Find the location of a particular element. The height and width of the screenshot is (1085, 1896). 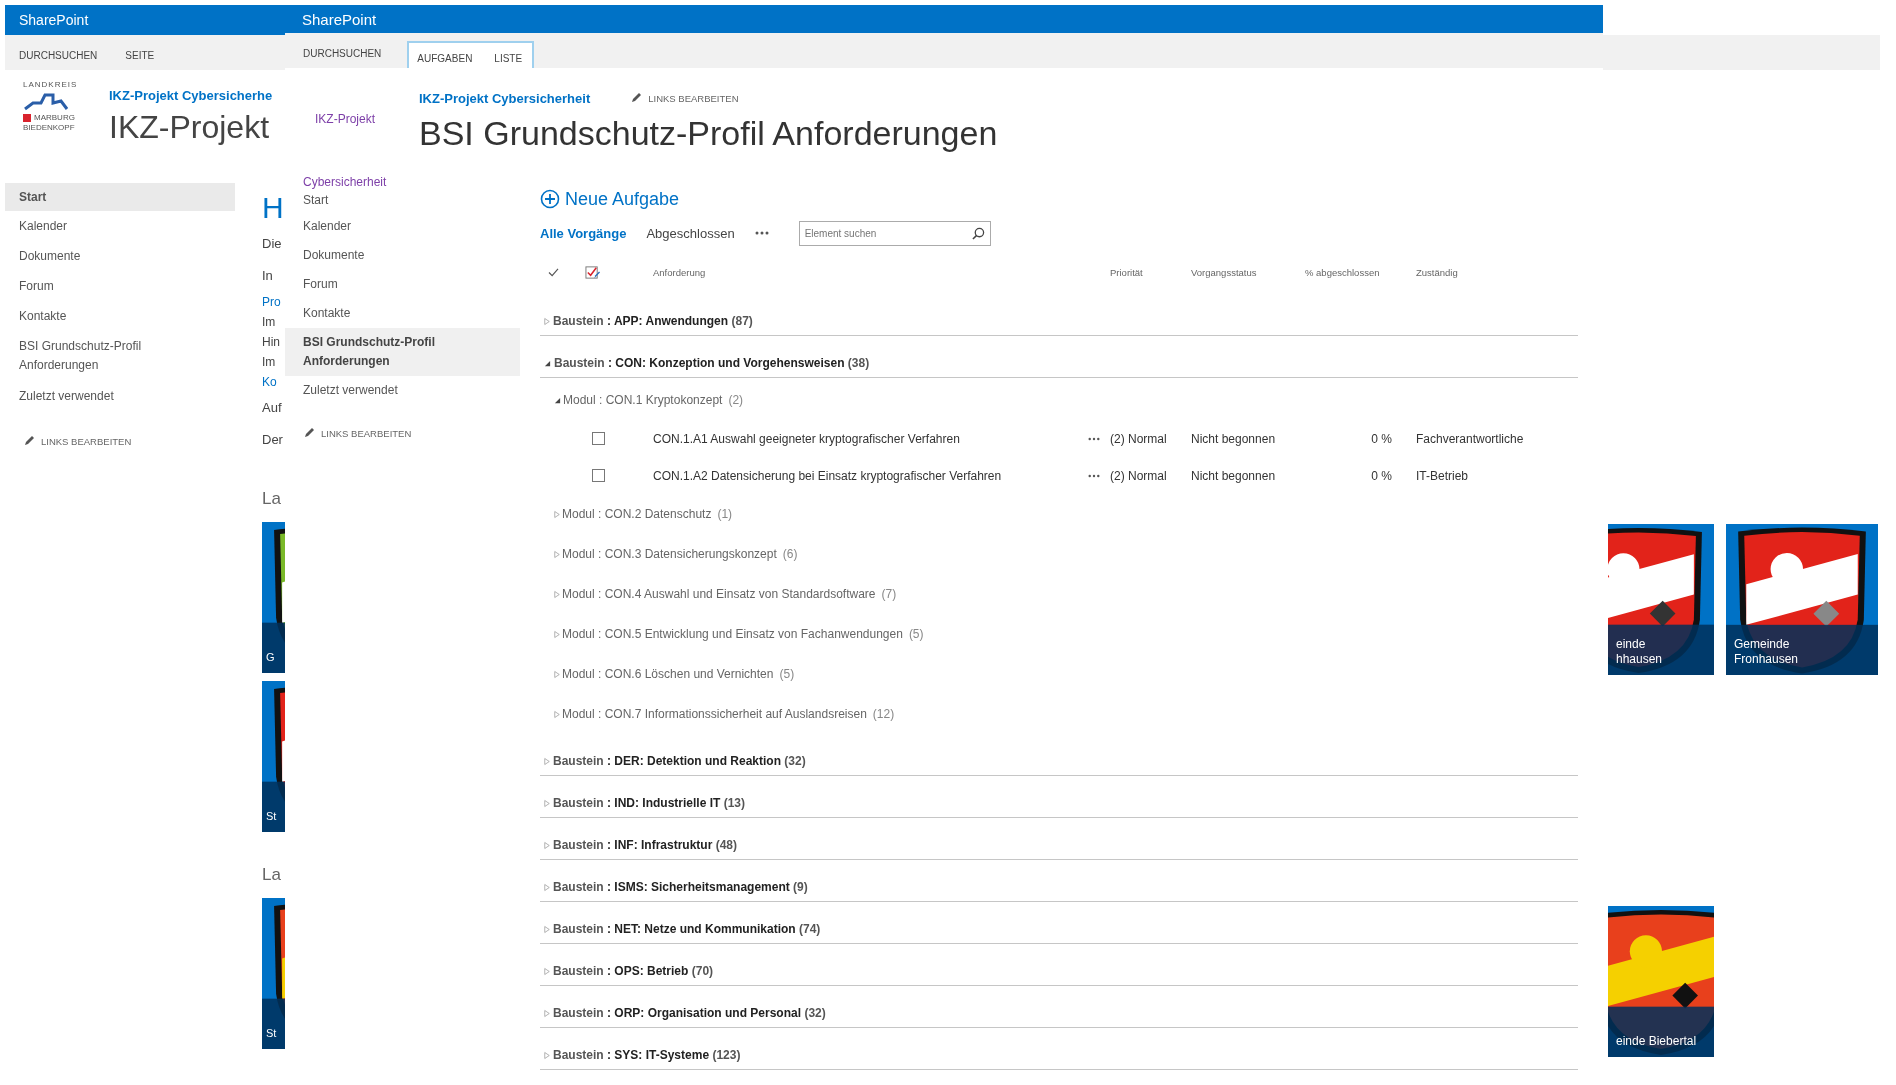

text-link: Pro is located at coordinates (273, 302).